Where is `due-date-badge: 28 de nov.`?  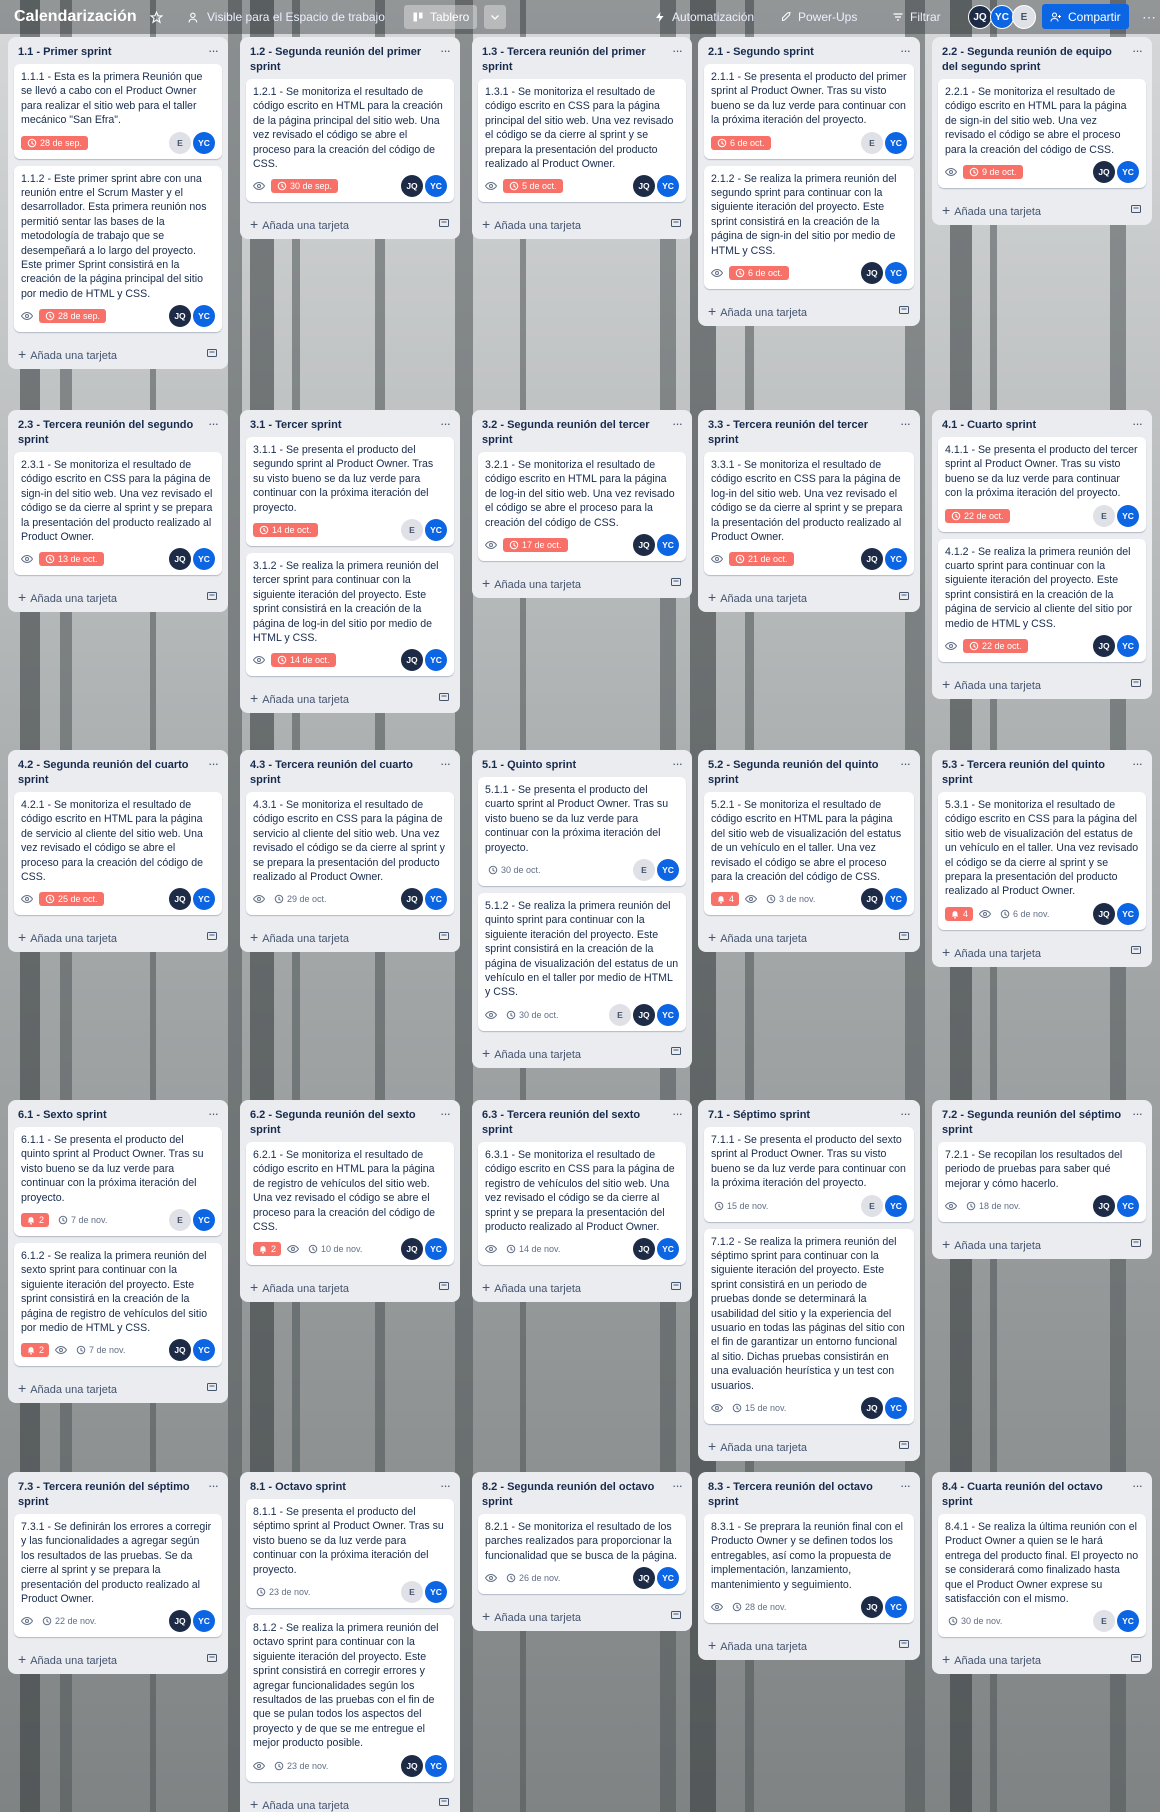 due-date-badge: 28 de nov. is located at coordinates (759, 1607).